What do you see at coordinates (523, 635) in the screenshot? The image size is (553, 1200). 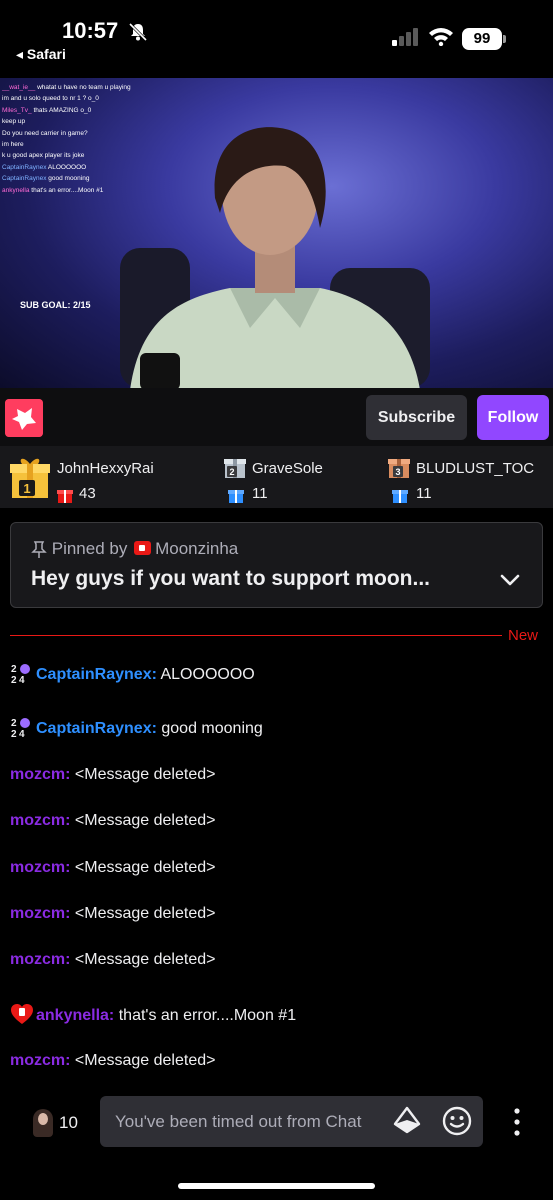 I see `new-messages-label: New` at bounding box center [523, 635].